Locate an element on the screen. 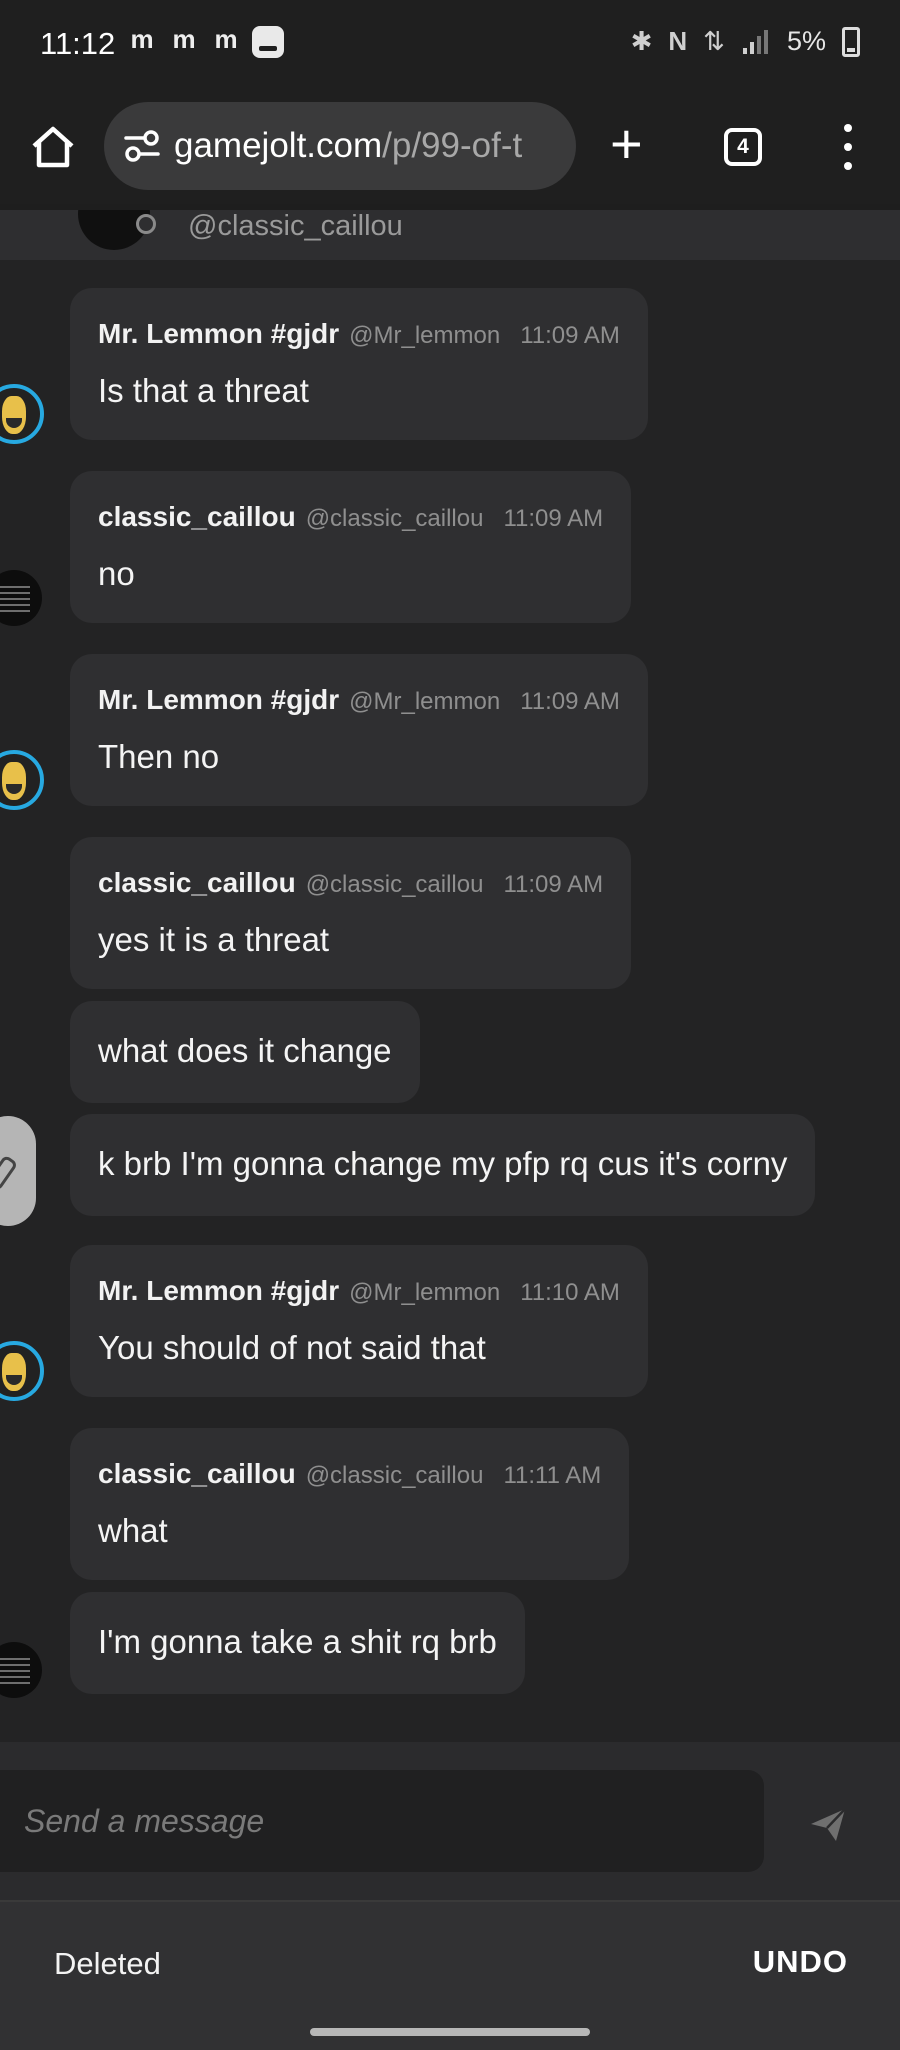 The image size is (900, 2050). status-time: 11:12 is located at coordinates (78, 43).